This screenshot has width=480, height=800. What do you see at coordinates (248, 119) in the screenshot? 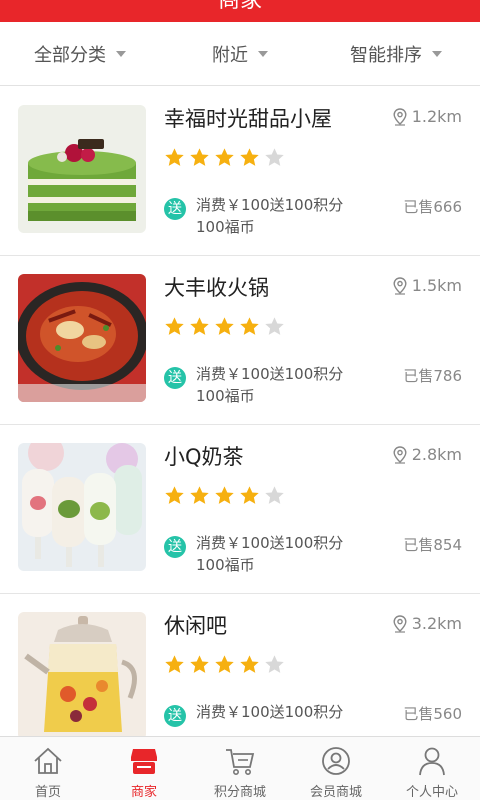
I see `shop-name: 幸福时光甜品小屋` at bounding box center [248, 119].